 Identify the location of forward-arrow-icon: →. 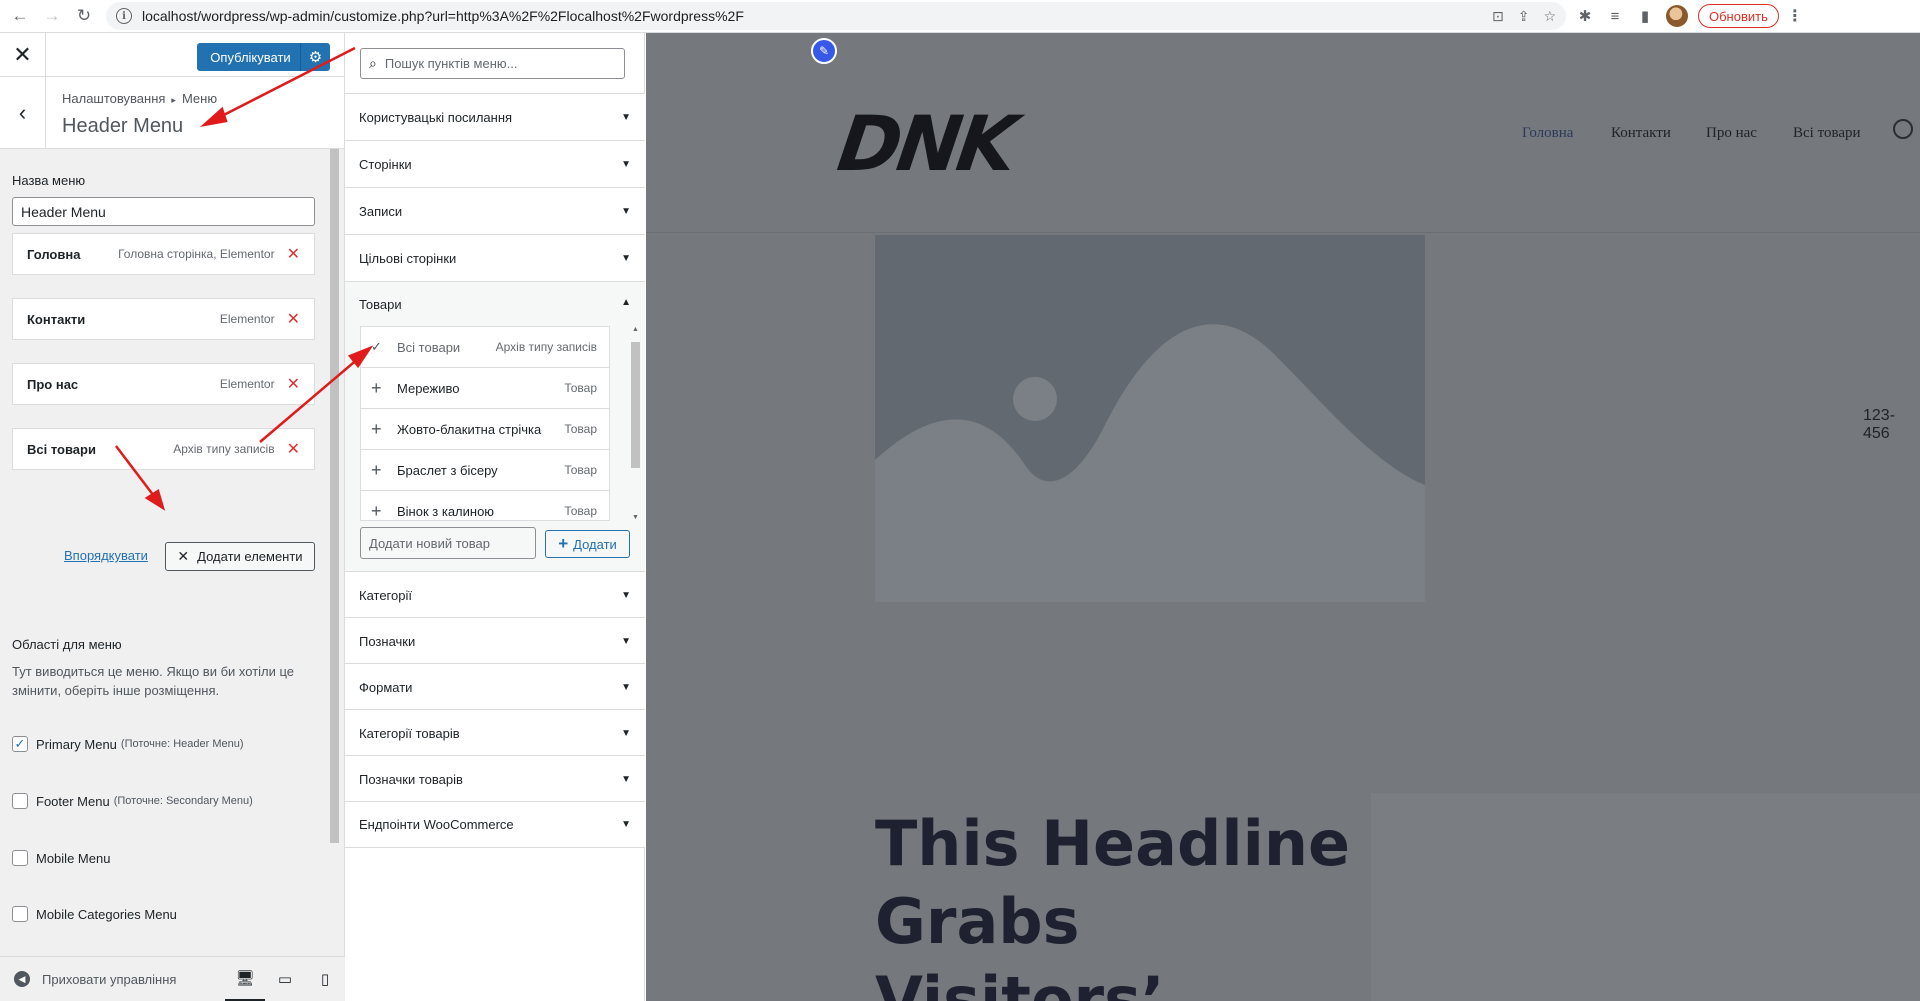
(52, 16).